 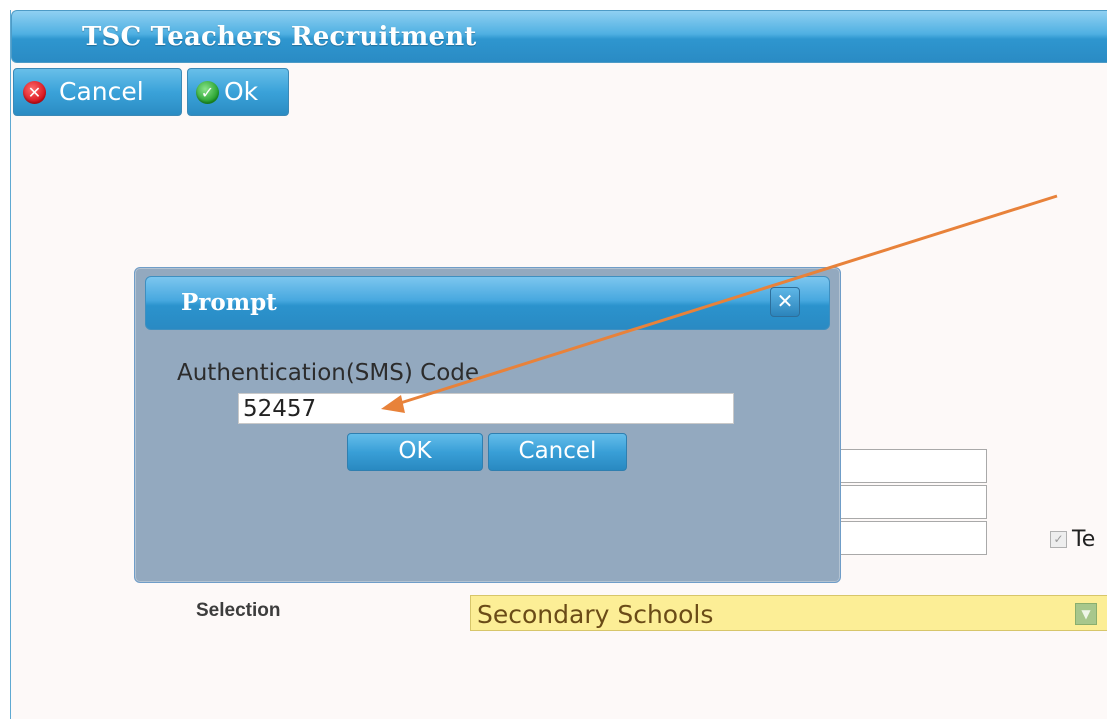 I want to click on close-icon: ✕, so click(x=785, y=302).